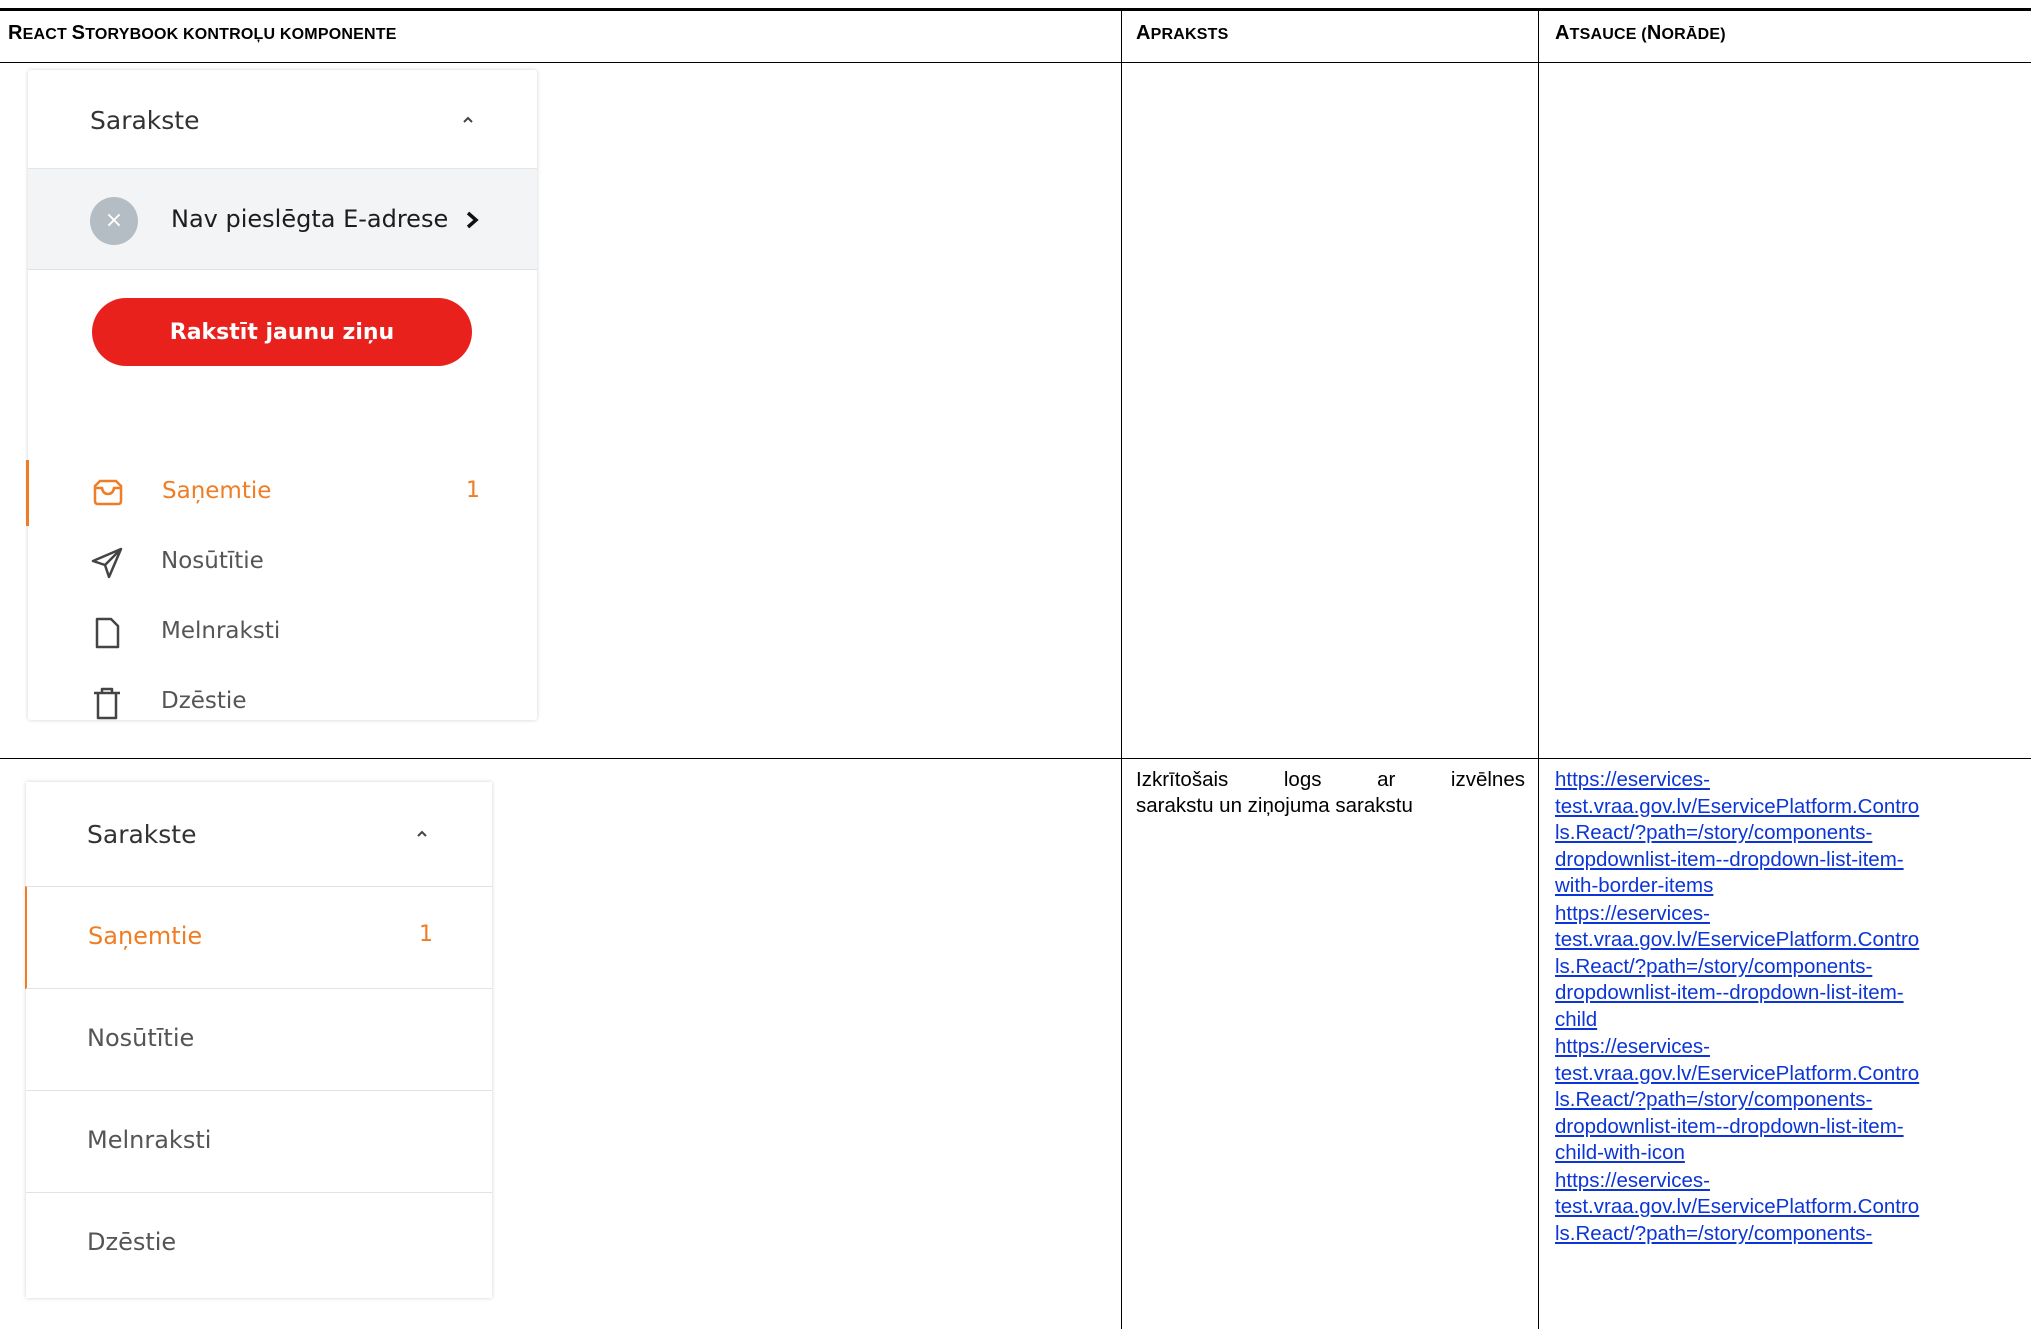  I want to click on compose-message-button: Rakstīt jaunu ziņu, so click(282, 332).